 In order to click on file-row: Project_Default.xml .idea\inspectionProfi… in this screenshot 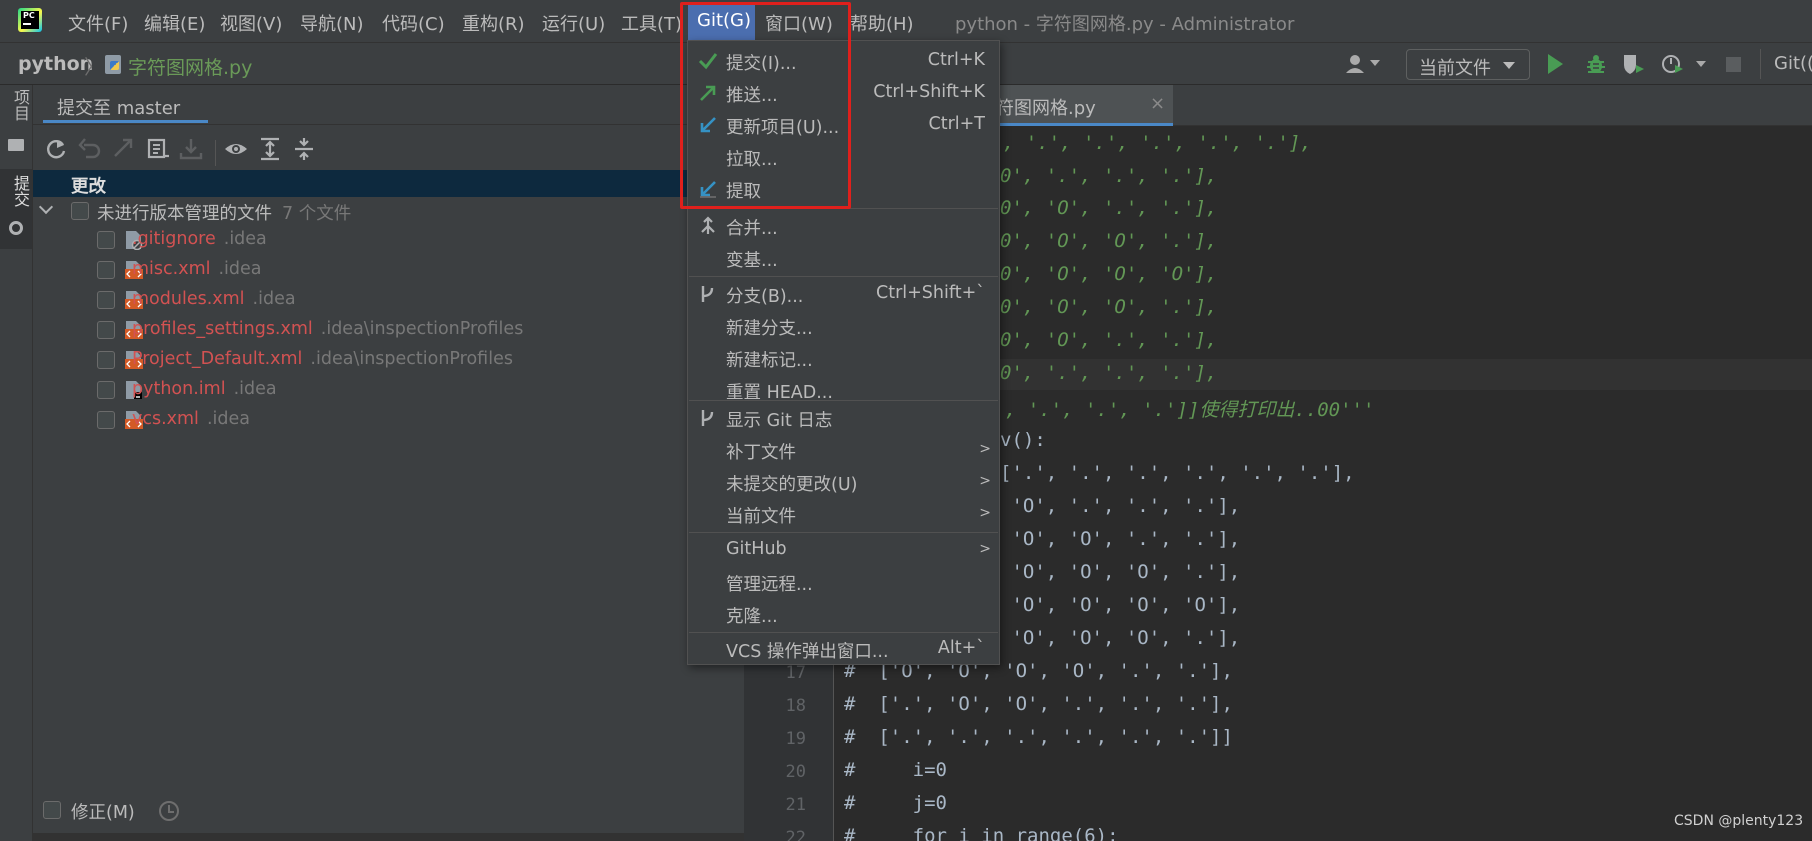, I will do `click(388, 360)`.